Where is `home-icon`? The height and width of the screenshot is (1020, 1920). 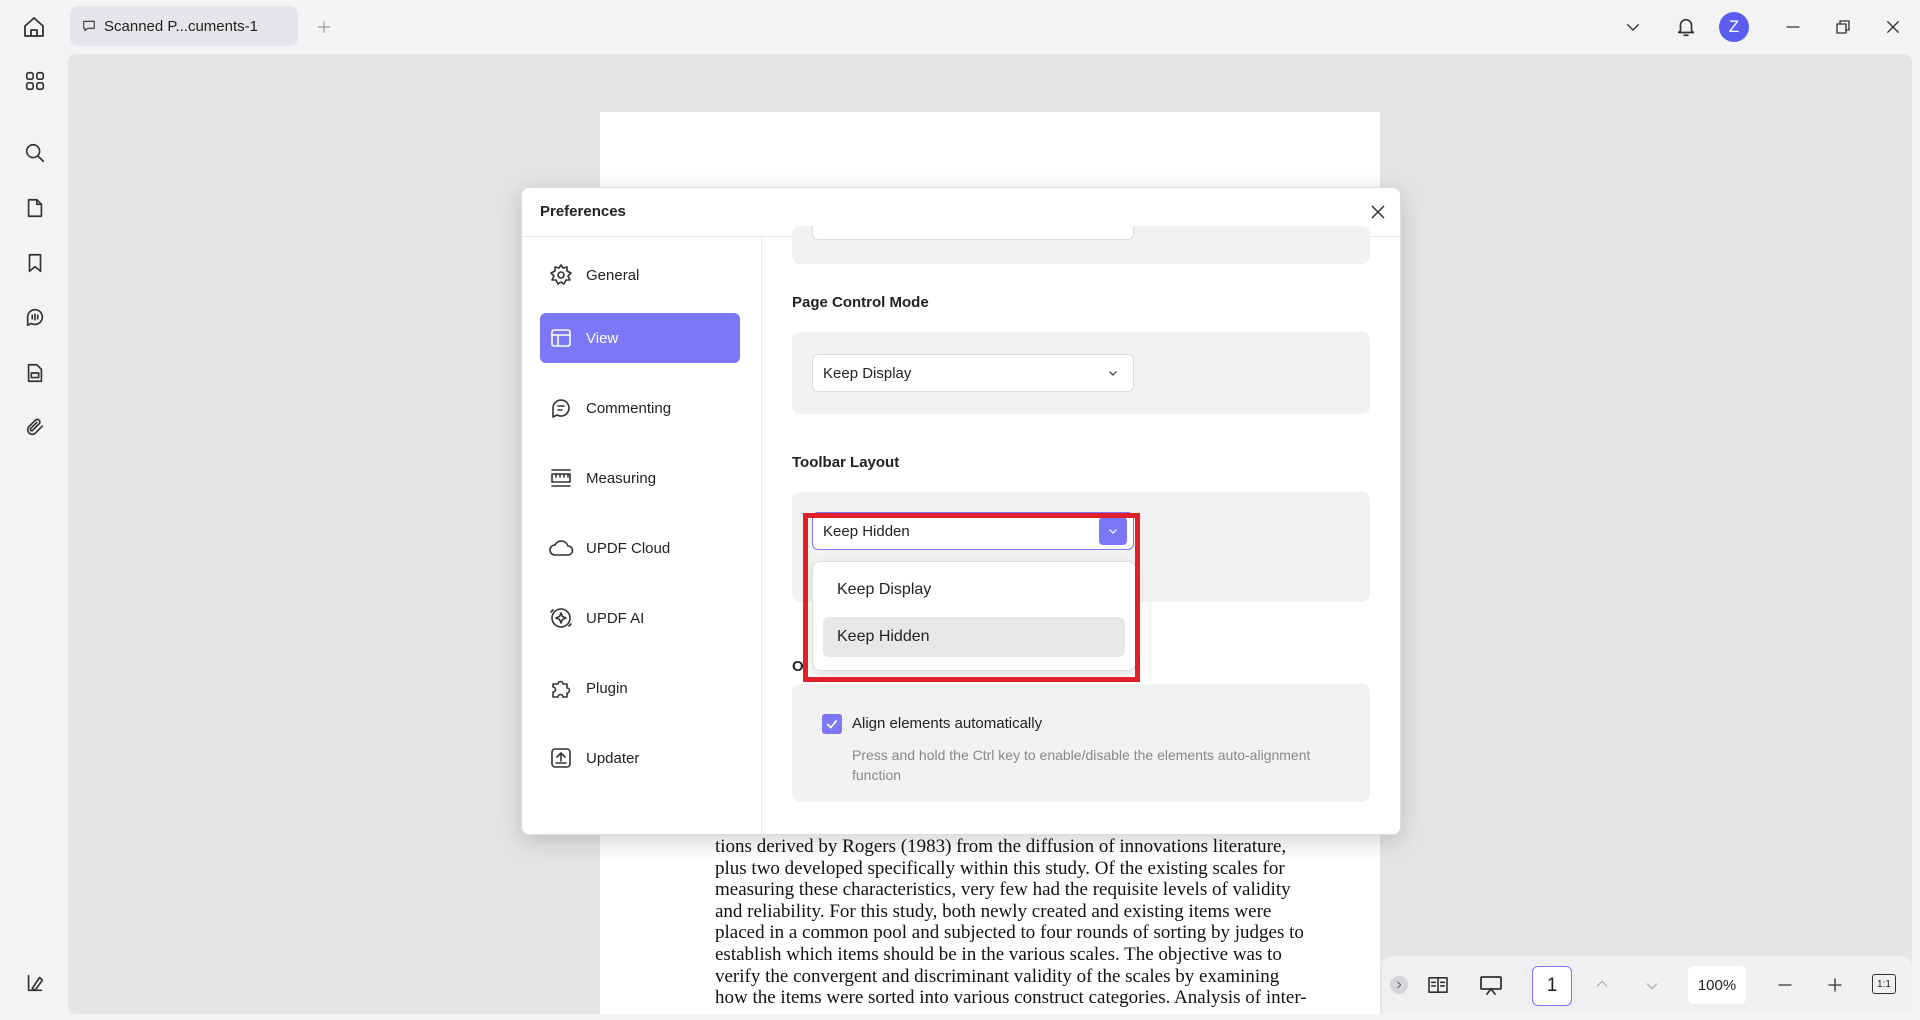 home-icon is located at coordinates (34, 27).